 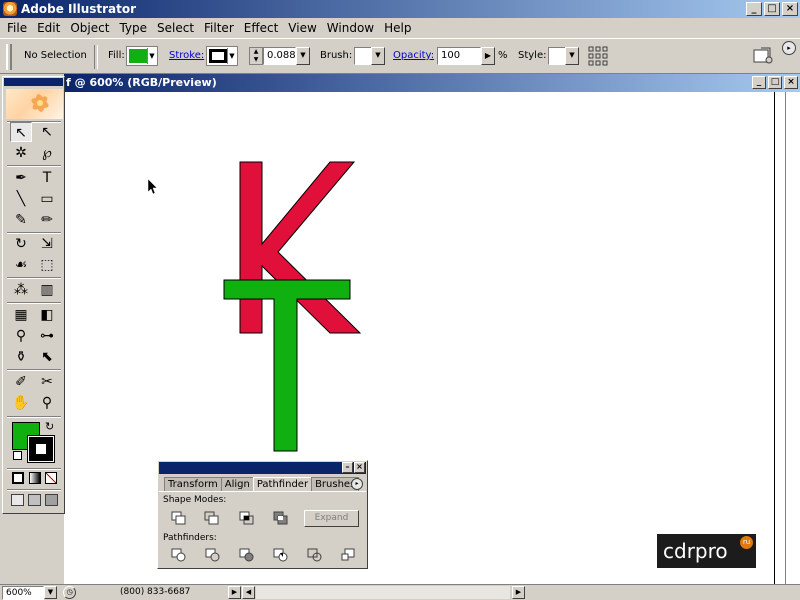 What do you see at coordinates (21, 290) in the screenshot?
I see `symbol-sprayer-tool-icon: ⁂` at bounding box center [21, 290].